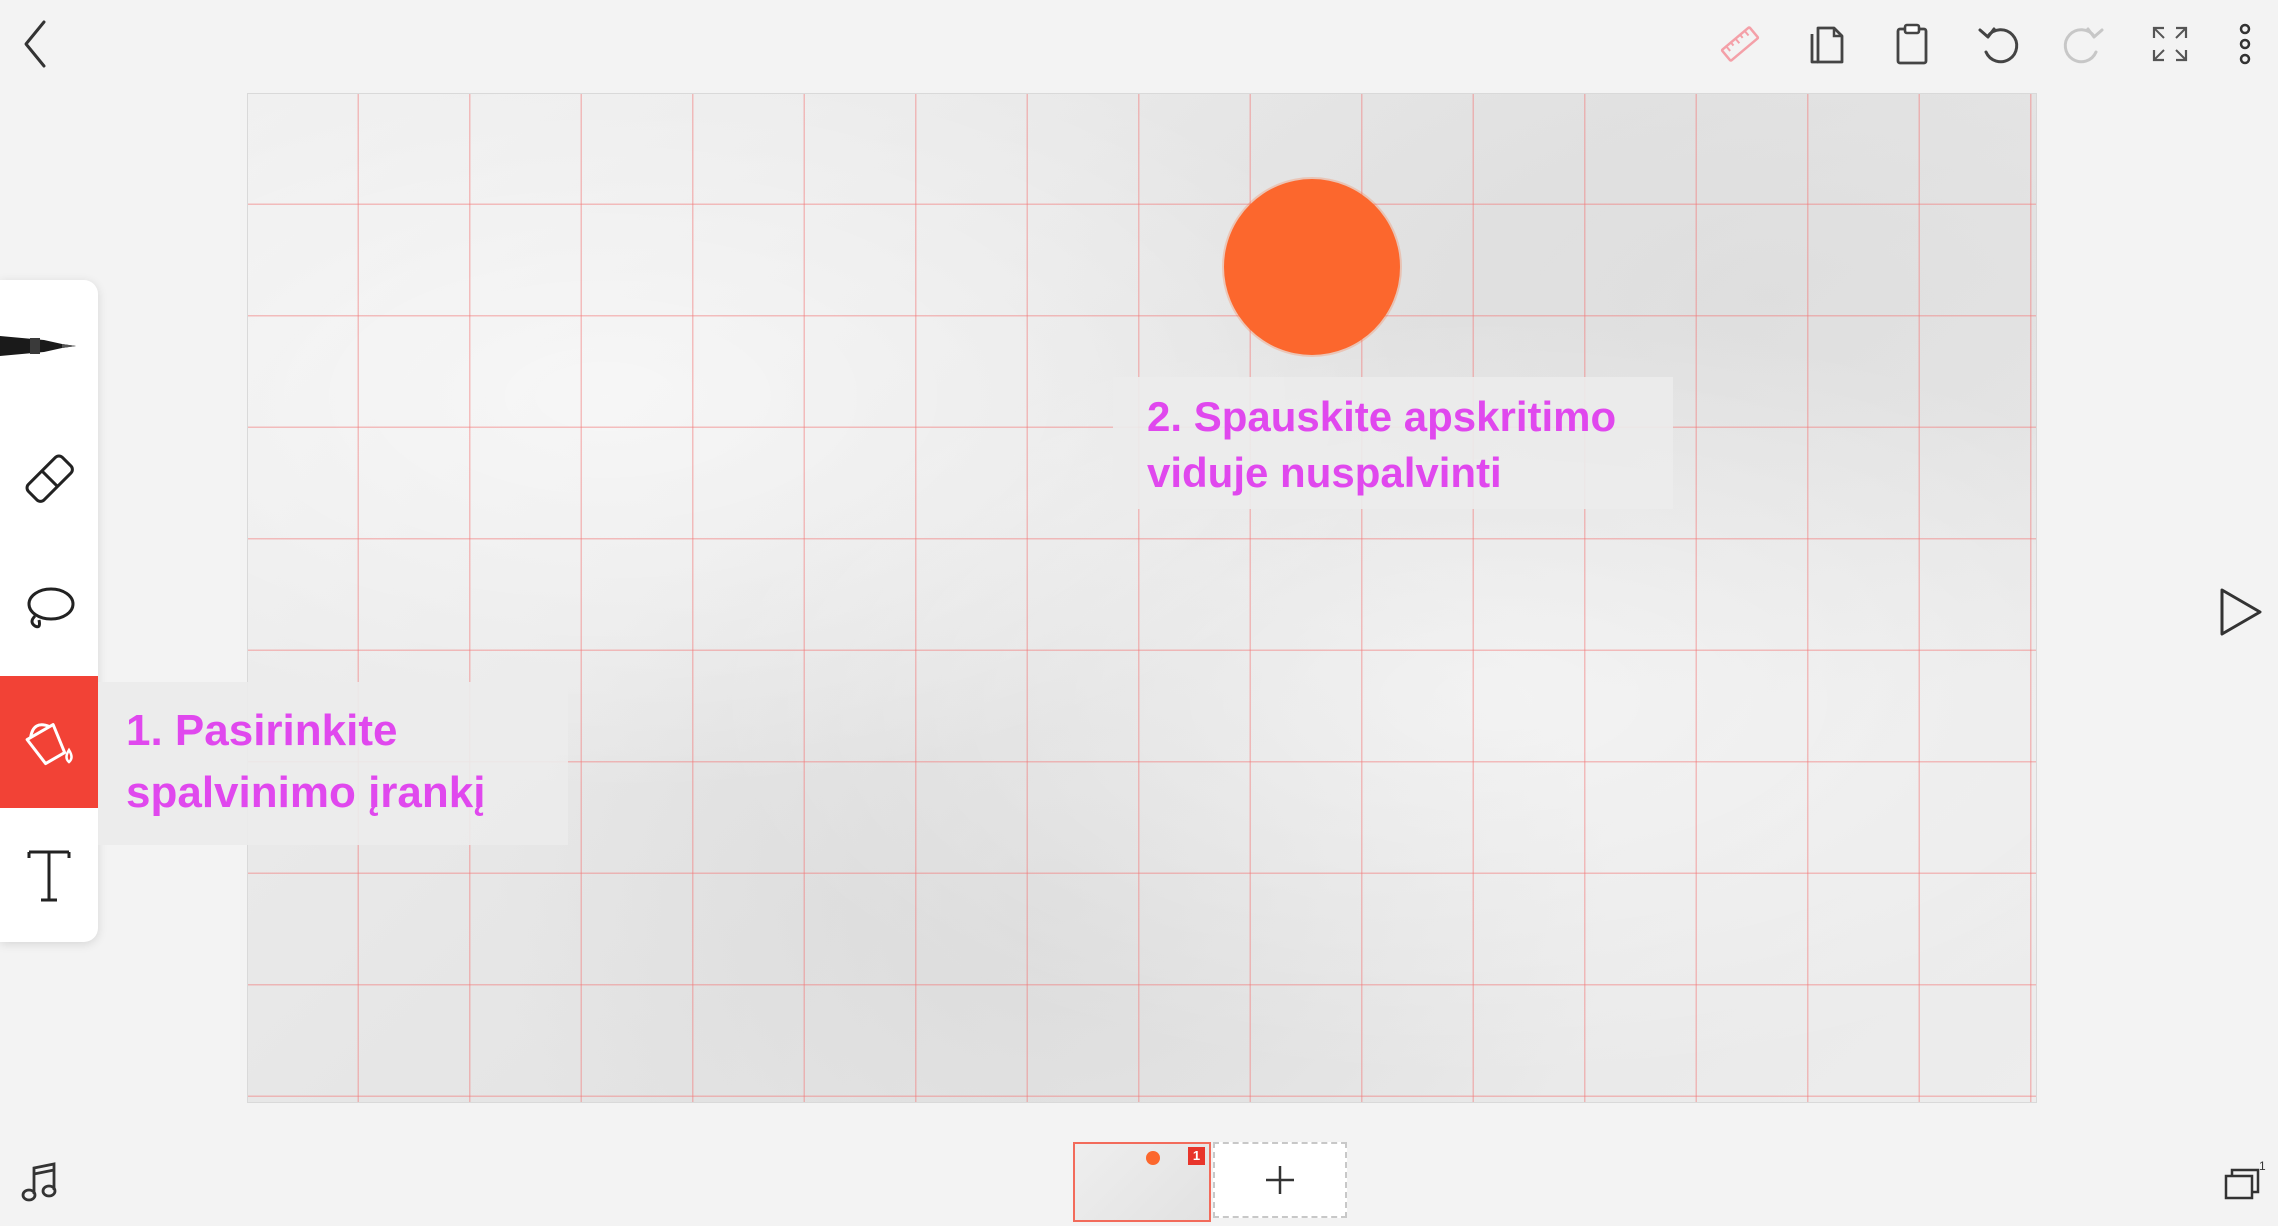 The width and height of the screenshot is (2278, 1226). What do you see at coordinates (2245, 1182) in the screenshot?
I see `layers-button: 1` at bounding box center [2245, 1182].